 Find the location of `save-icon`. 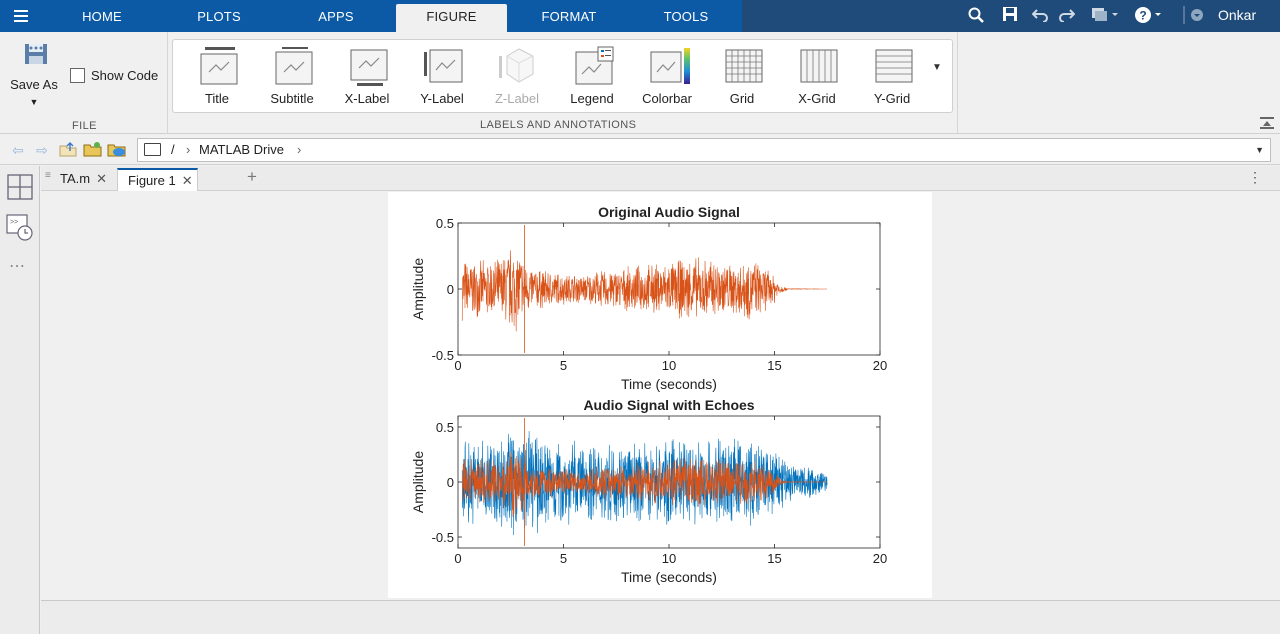

save-icon is located at coordinates (1010, 16).